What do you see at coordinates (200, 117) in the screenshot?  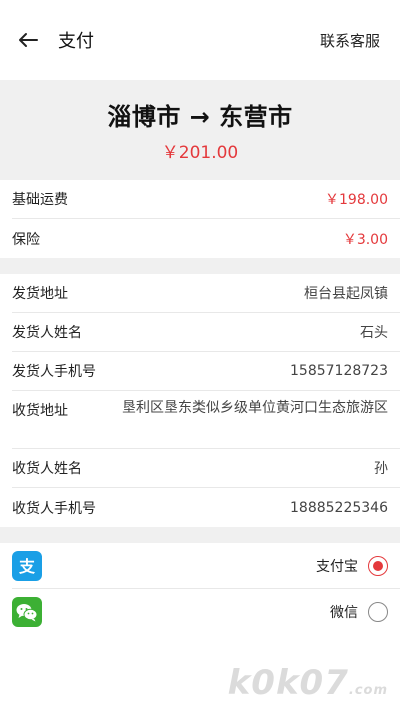 I see `route-text: 淄博市 → 东营市` at bounding box center [200, 117].